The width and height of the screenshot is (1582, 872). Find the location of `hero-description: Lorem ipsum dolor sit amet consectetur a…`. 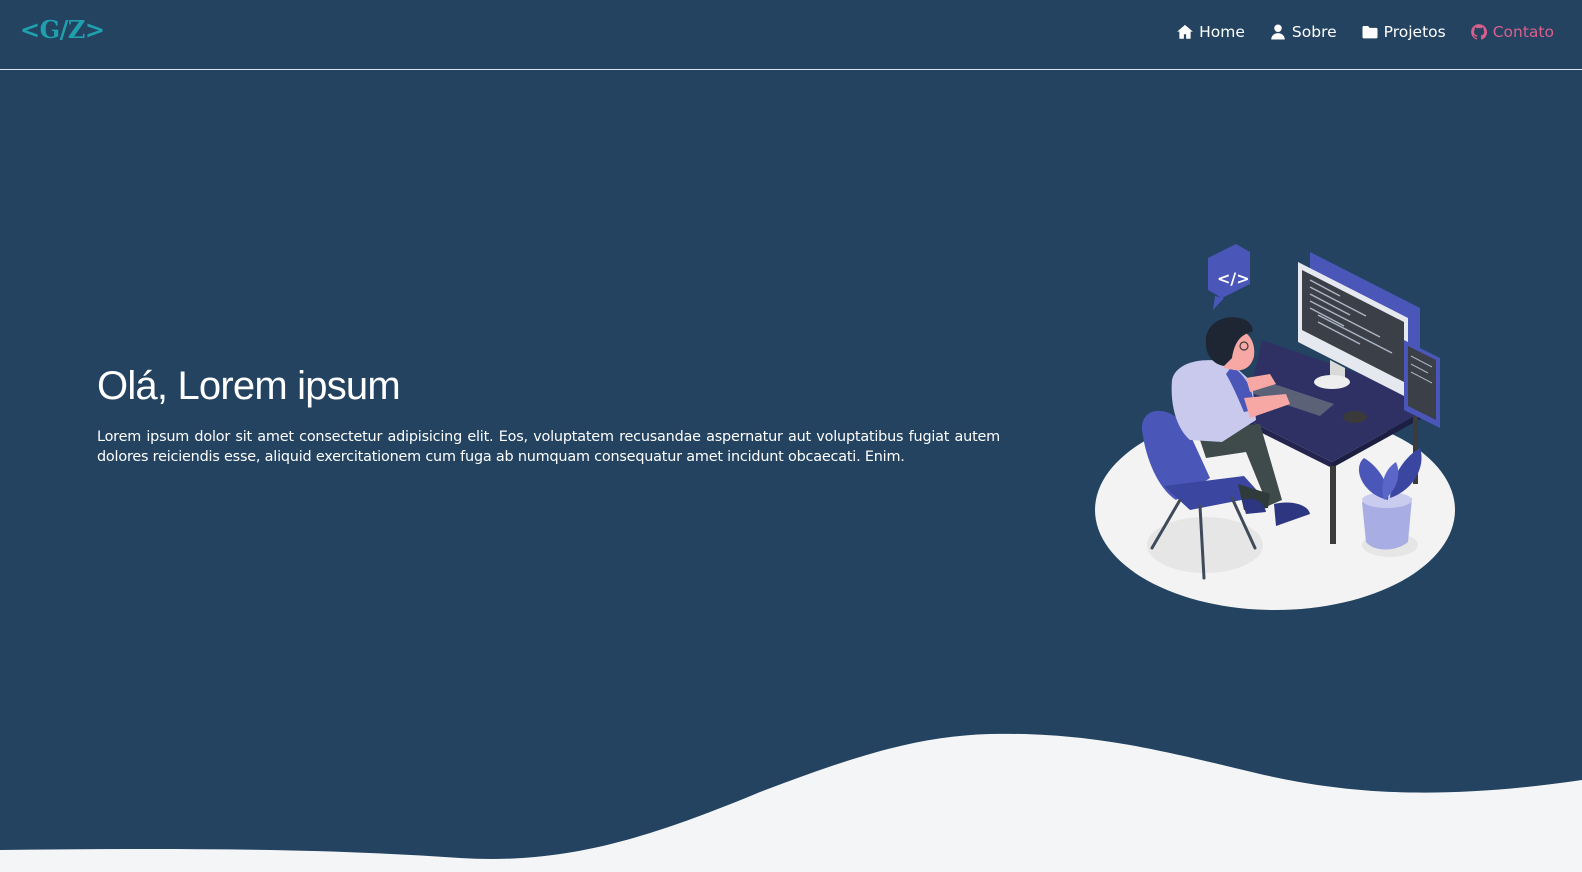

hero-description: Lorem ipsum dolor sit amet consectetur a… is located at coordinates (548, 447).